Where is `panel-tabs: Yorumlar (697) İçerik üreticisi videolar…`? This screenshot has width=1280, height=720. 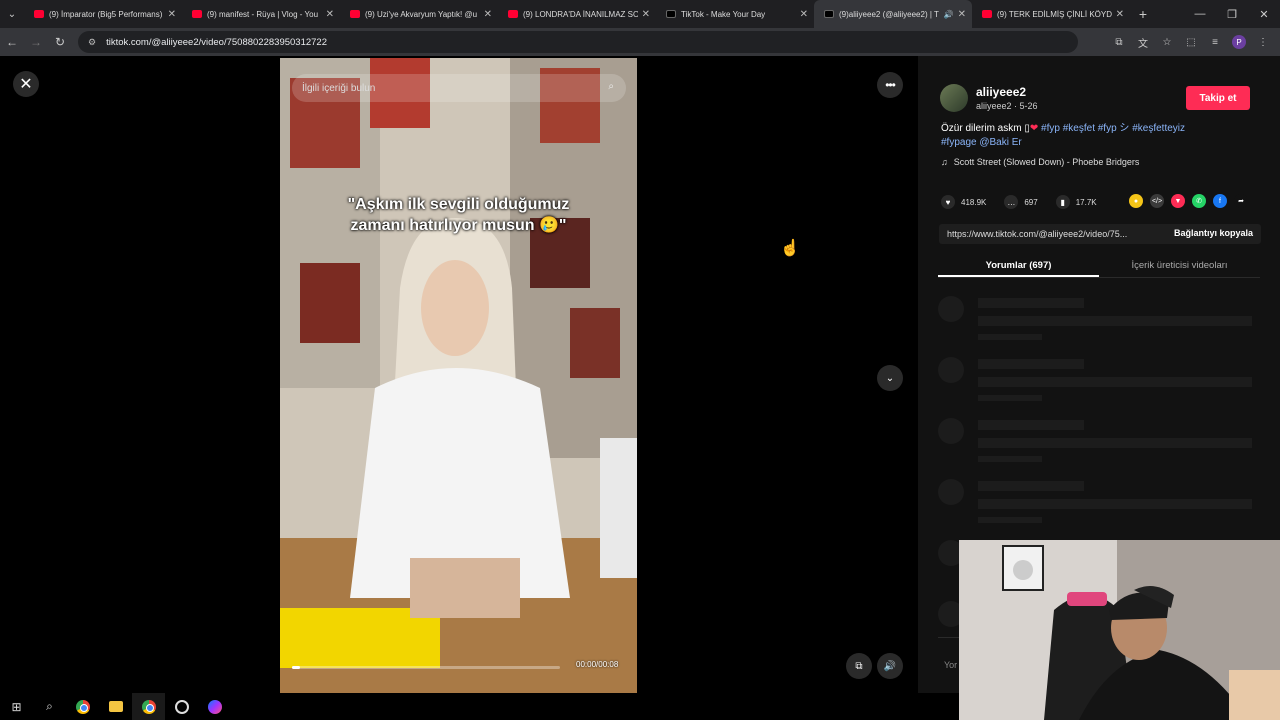 panel-tabs: Yorumlar (697) İçerik üreticisi videolar… is located at coordinates (1099, 267).